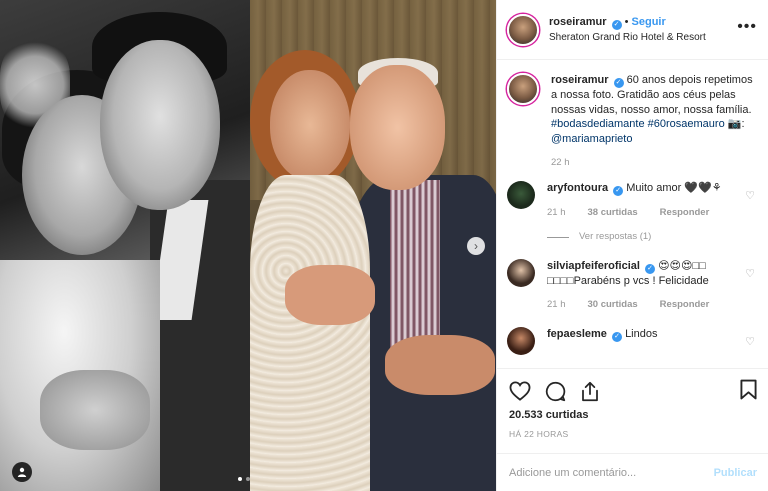  What do you see at coordinates (747, 27) in the screenshot?
I see `more-options-icon: •••` at bounding box center [747, 27].